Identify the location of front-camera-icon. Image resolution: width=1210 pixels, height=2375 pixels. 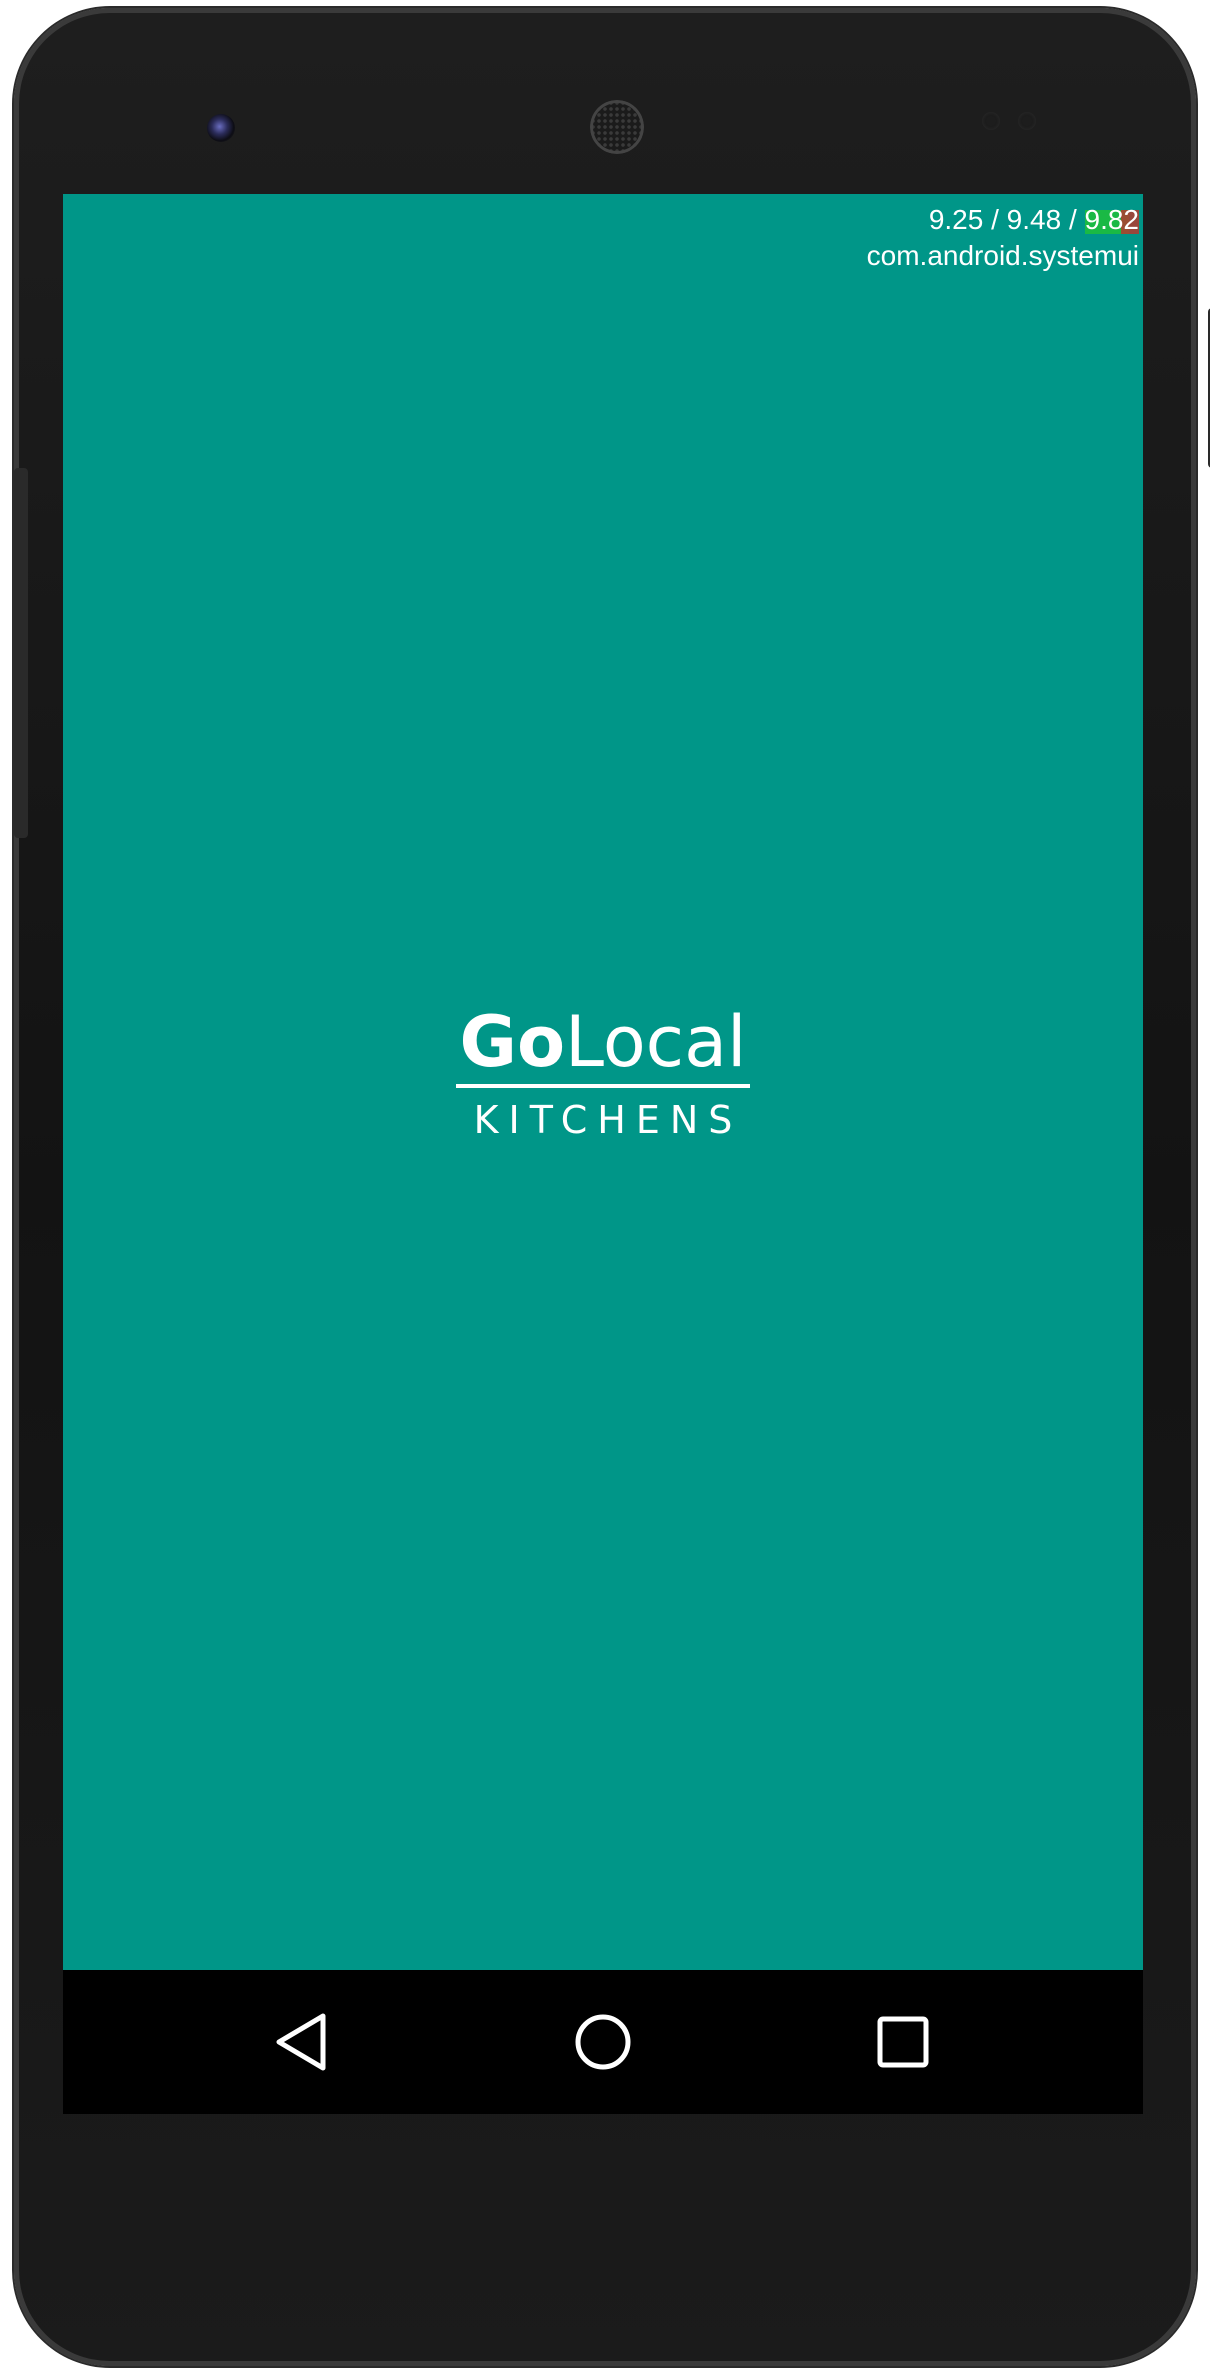
(221, 128).